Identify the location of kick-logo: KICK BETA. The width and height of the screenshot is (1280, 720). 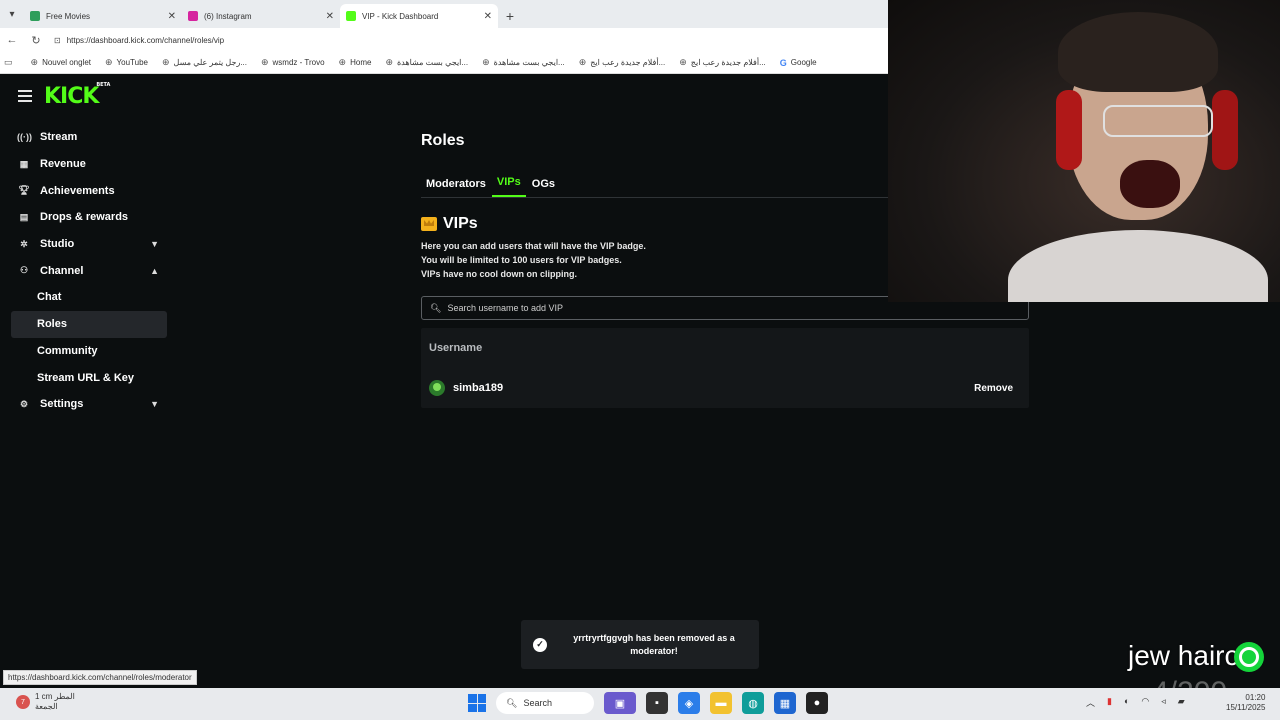
(77, 95).